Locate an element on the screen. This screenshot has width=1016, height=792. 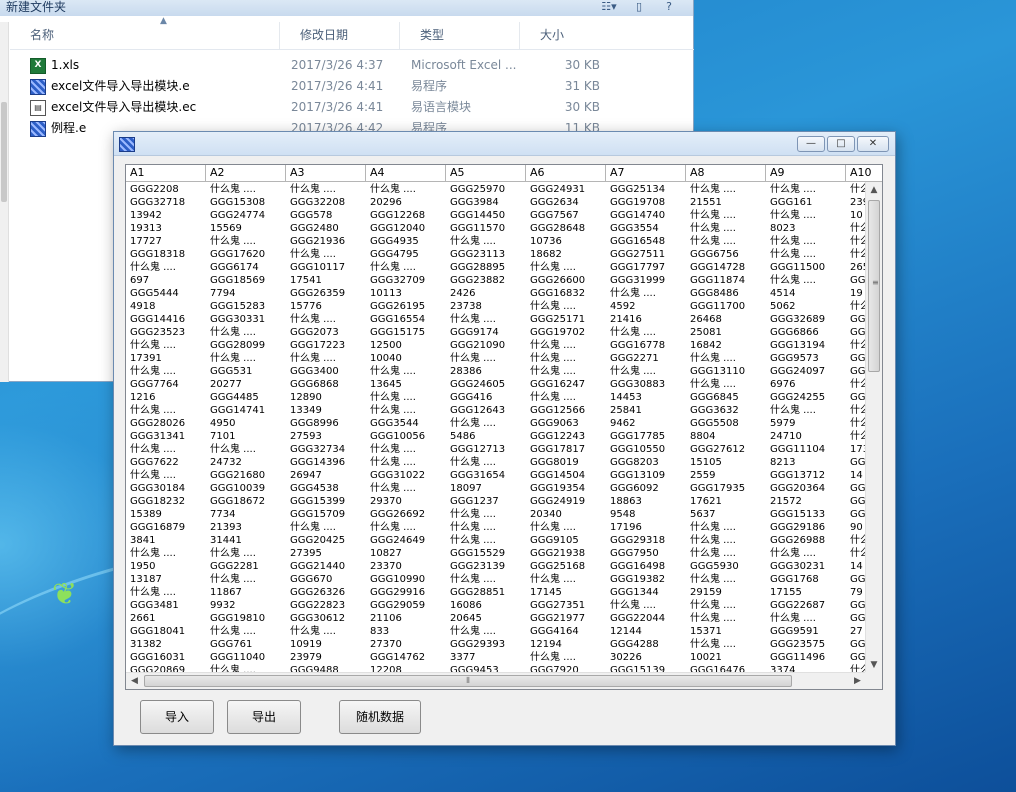
grid-cell: GGG5444 is located at coordinates (166, 293).